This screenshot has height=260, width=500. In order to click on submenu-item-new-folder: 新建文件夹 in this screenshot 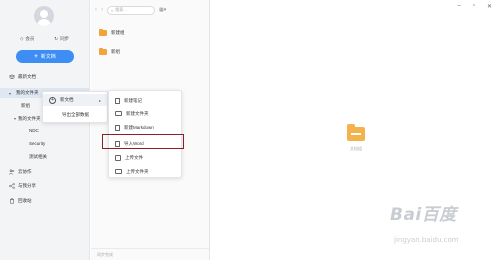, I will do `click(145, 113)`.